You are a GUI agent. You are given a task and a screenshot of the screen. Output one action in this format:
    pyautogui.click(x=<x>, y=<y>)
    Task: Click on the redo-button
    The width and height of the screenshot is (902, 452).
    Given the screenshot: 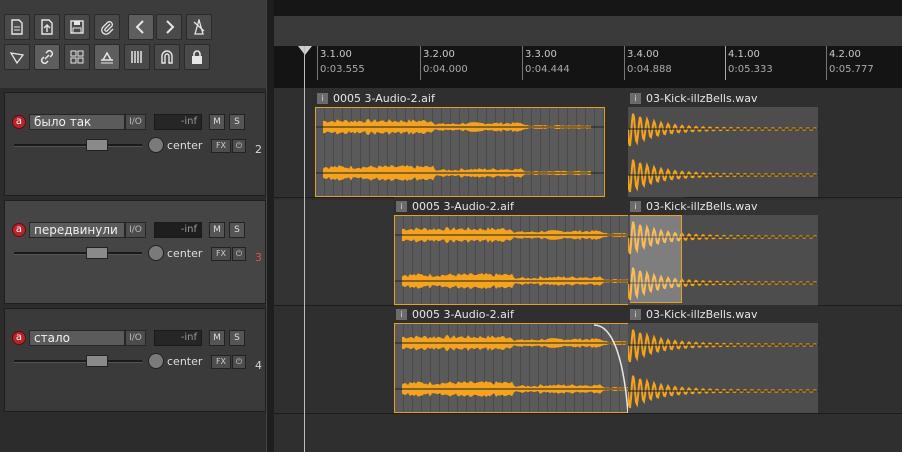 What is the action you would take?
    pyautogui.click(x=169, y=27)
    